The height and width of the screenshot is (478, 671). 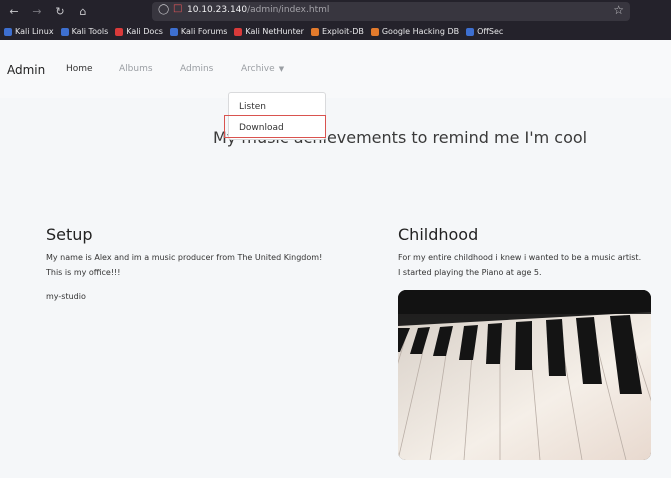 I want to click on bookmark-item: Kali Docs, so click(x=139, y=32).